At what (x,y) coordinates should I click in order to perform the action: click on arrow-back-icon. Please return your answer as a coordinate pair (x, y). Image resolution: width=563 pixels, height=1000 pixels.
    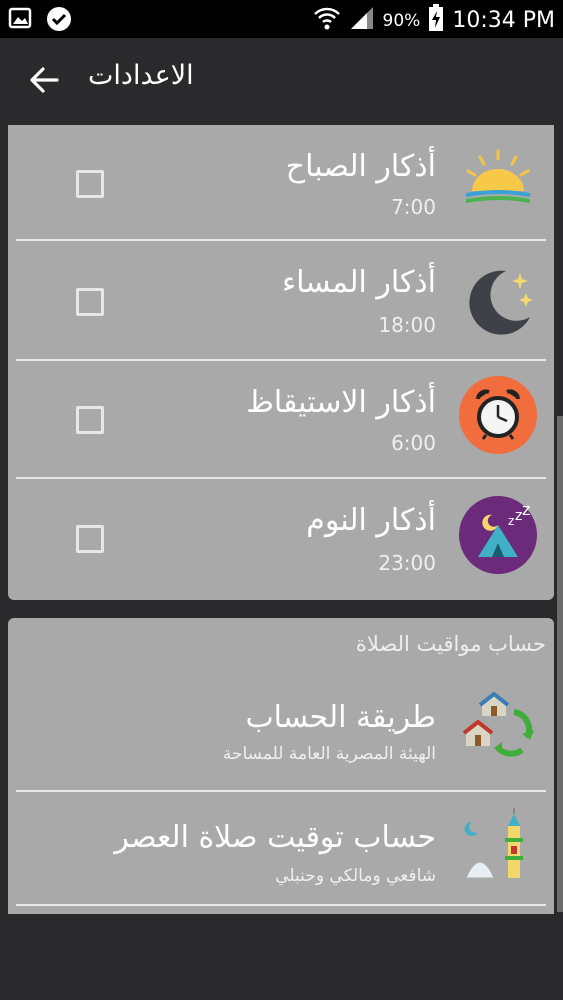
    Looking at the image, I should click on (44, 82).